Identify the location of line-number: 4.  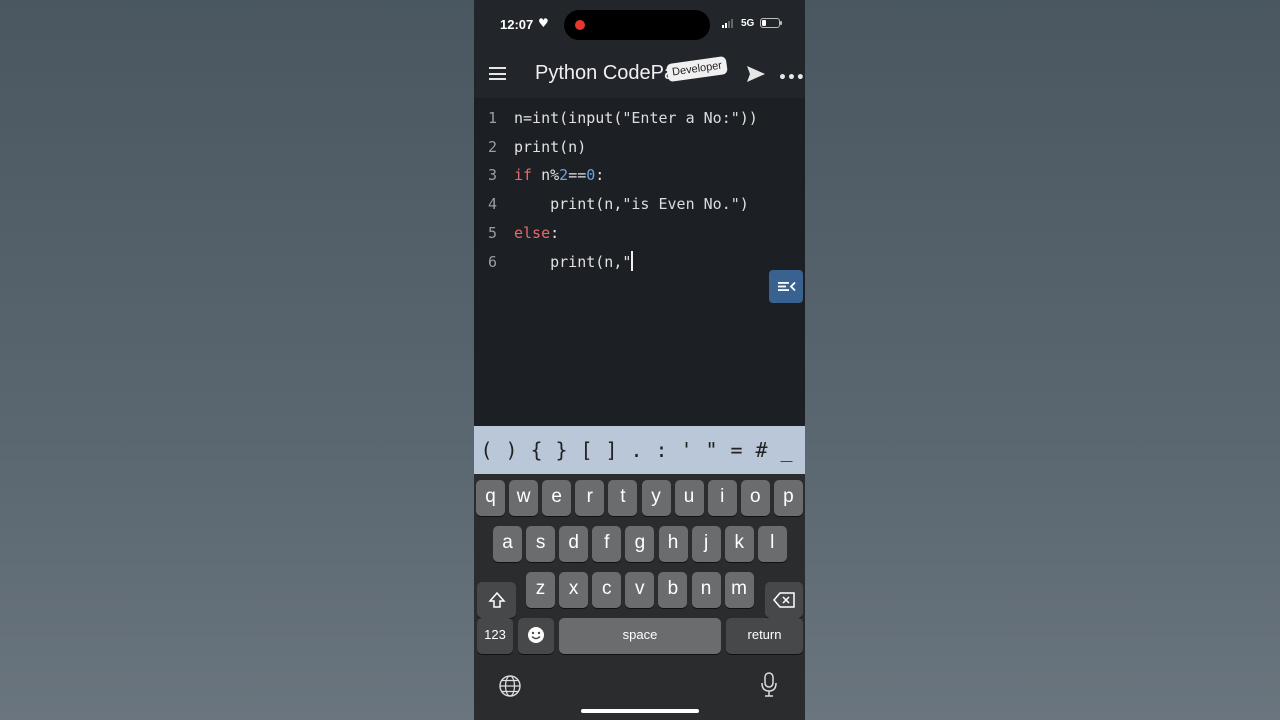
(493, 204).